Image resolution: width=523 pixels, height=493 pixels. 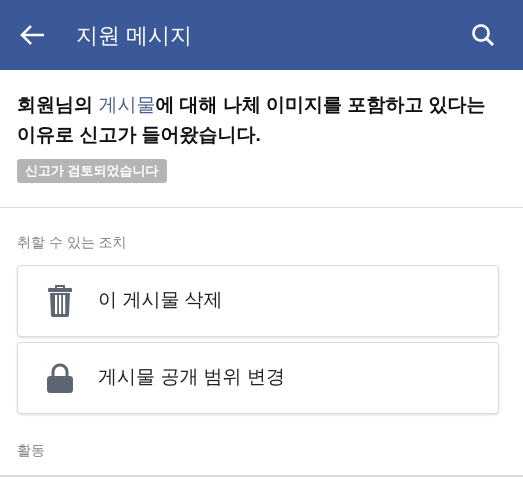 What do you see at coordinates (252, 121) in the screenshot?
I see `report-message: 회원님의 게시물에 대해 나체 이미지를 포함하고 있다는 이유로 신고가 들어왔습니다.` at bounding box center [252, 121].